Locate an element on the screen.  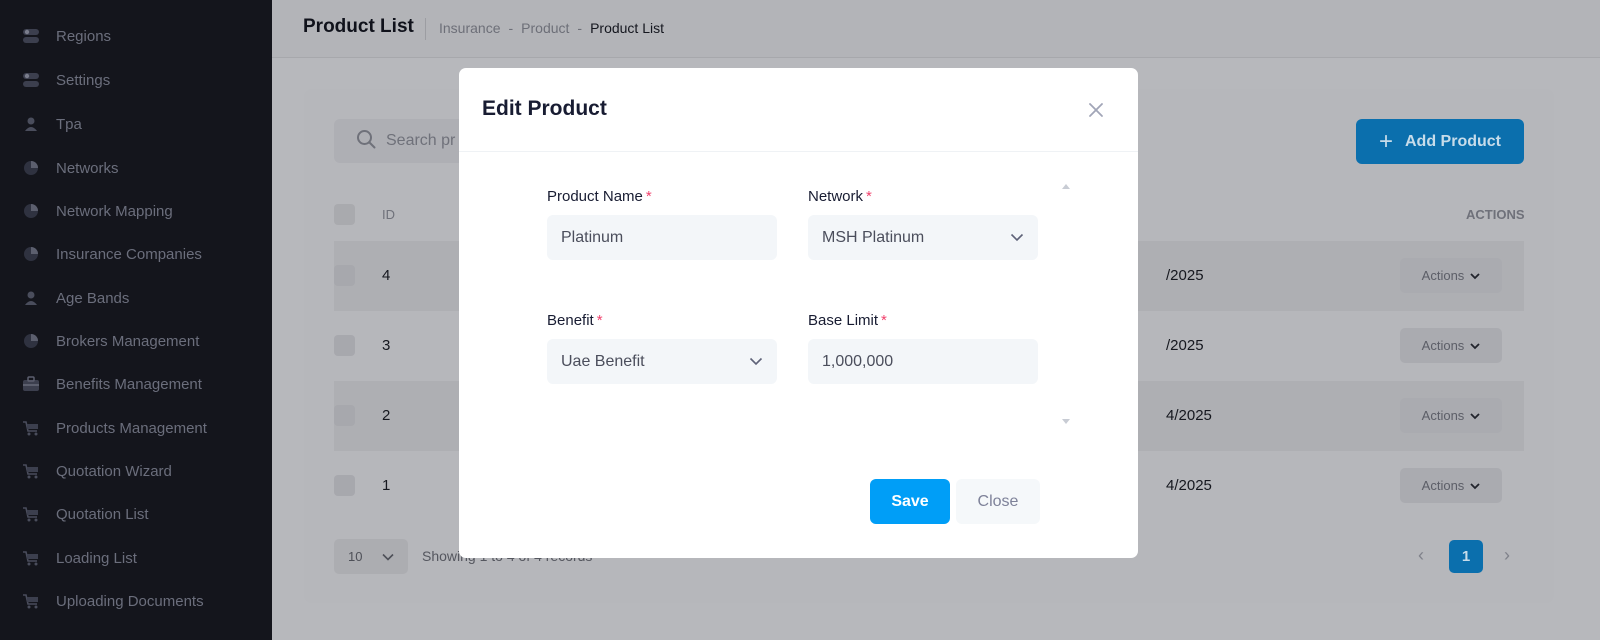
sidebar-item-uploading-documents: Uploading Documents is located at coordinates (136, 601).